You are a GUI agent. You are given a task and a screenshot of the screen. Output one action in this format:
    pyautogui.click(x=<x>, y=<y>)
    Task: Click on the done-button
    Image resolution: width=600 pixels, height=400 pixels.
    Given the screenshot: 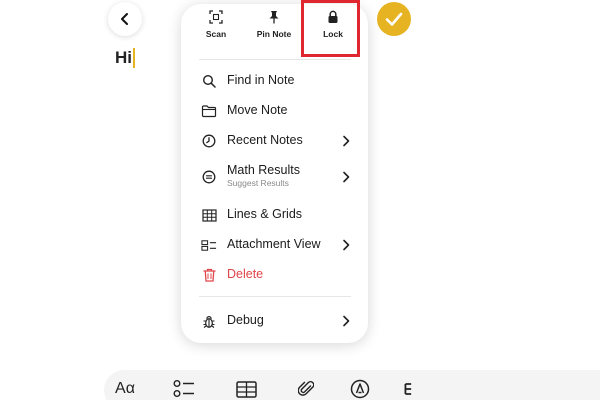 What is the action you would take?
    pyautogui.click(x=394, y=19)
    